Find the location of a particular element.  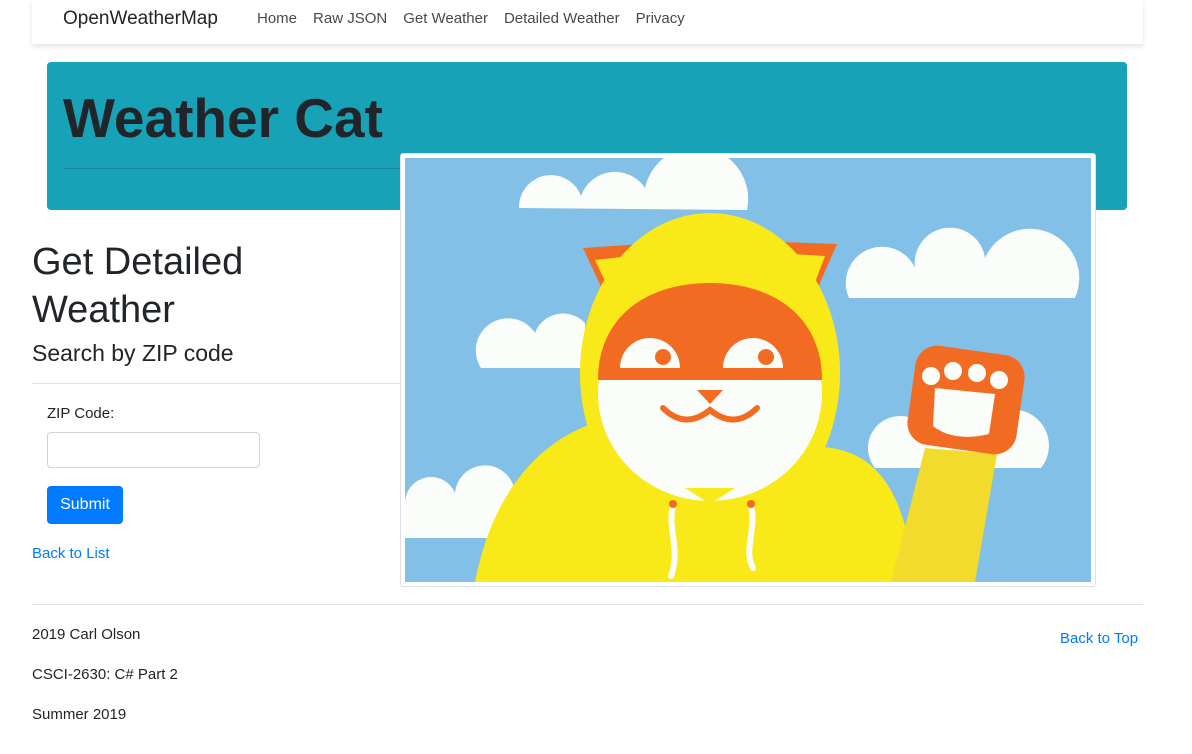

footer-term: Summer 2019 is located at coordinates (79, 714).